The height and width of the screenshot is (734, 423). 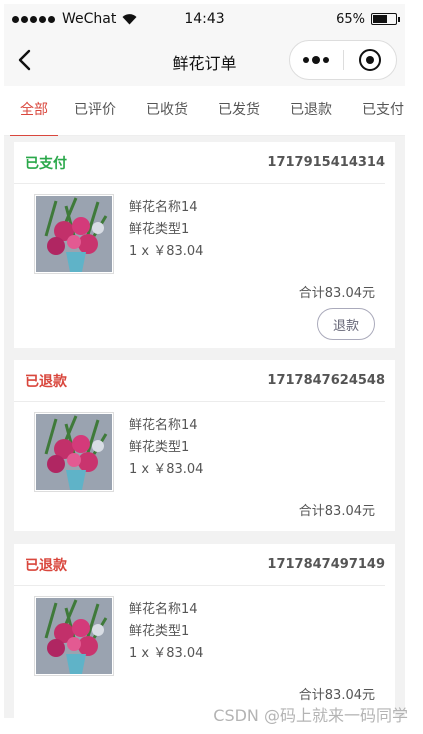 What do you see at coordinates (34, 111) in the screenshot?
I see `tab-all: 全部` at bounding box center [34, 111].